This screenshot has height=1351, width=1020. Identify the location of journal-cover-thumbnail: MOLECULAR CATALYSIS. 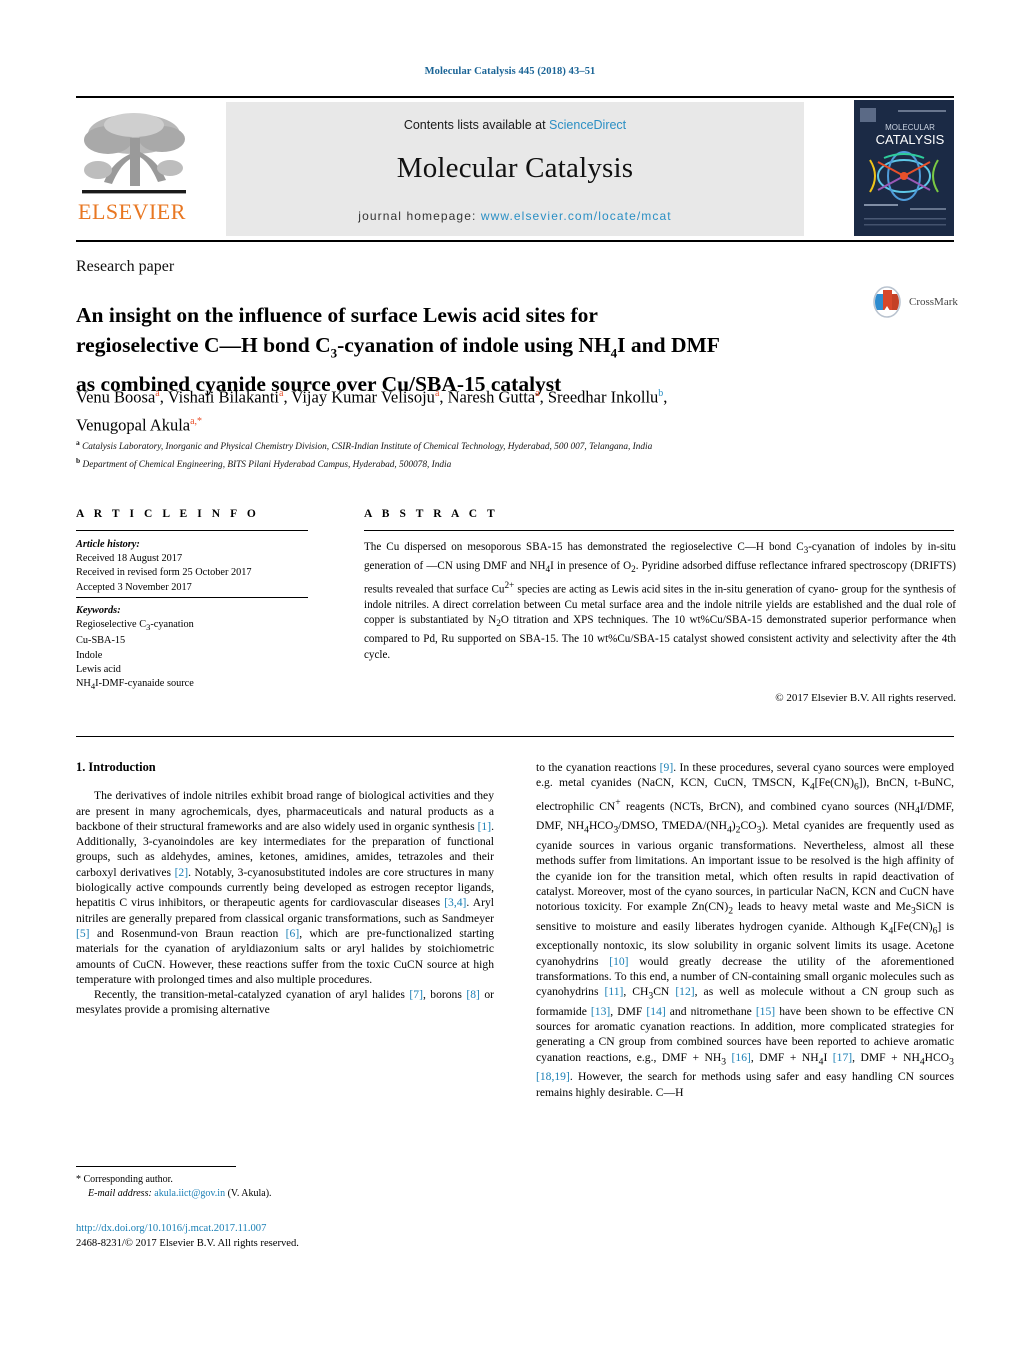
(904, 168).